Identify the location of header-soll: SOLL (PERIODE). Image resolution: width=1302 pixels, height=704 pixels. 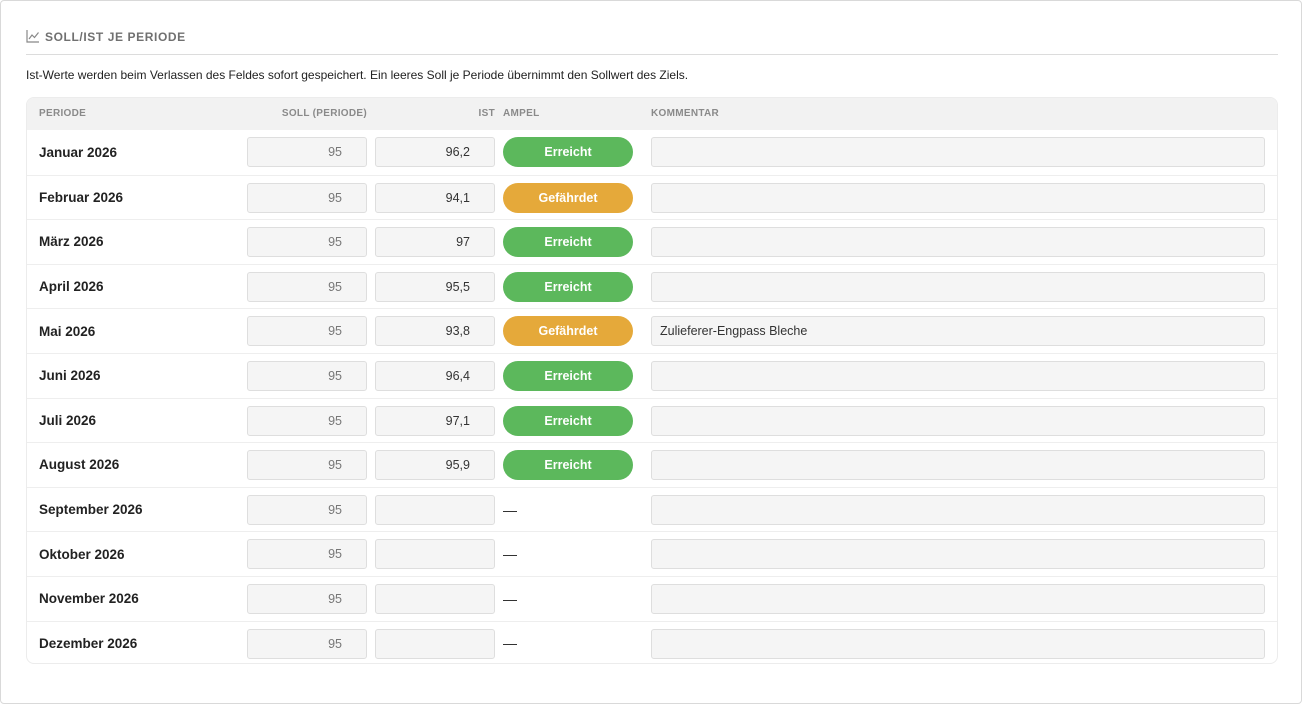
(324, 113).